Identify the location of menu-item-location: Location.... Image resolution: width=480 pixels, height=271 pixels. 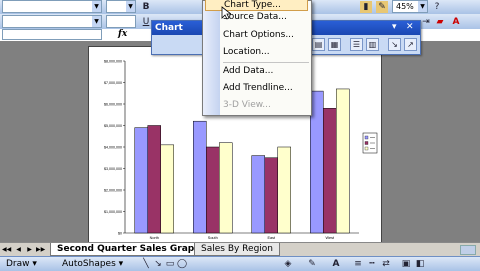
(246, 52).